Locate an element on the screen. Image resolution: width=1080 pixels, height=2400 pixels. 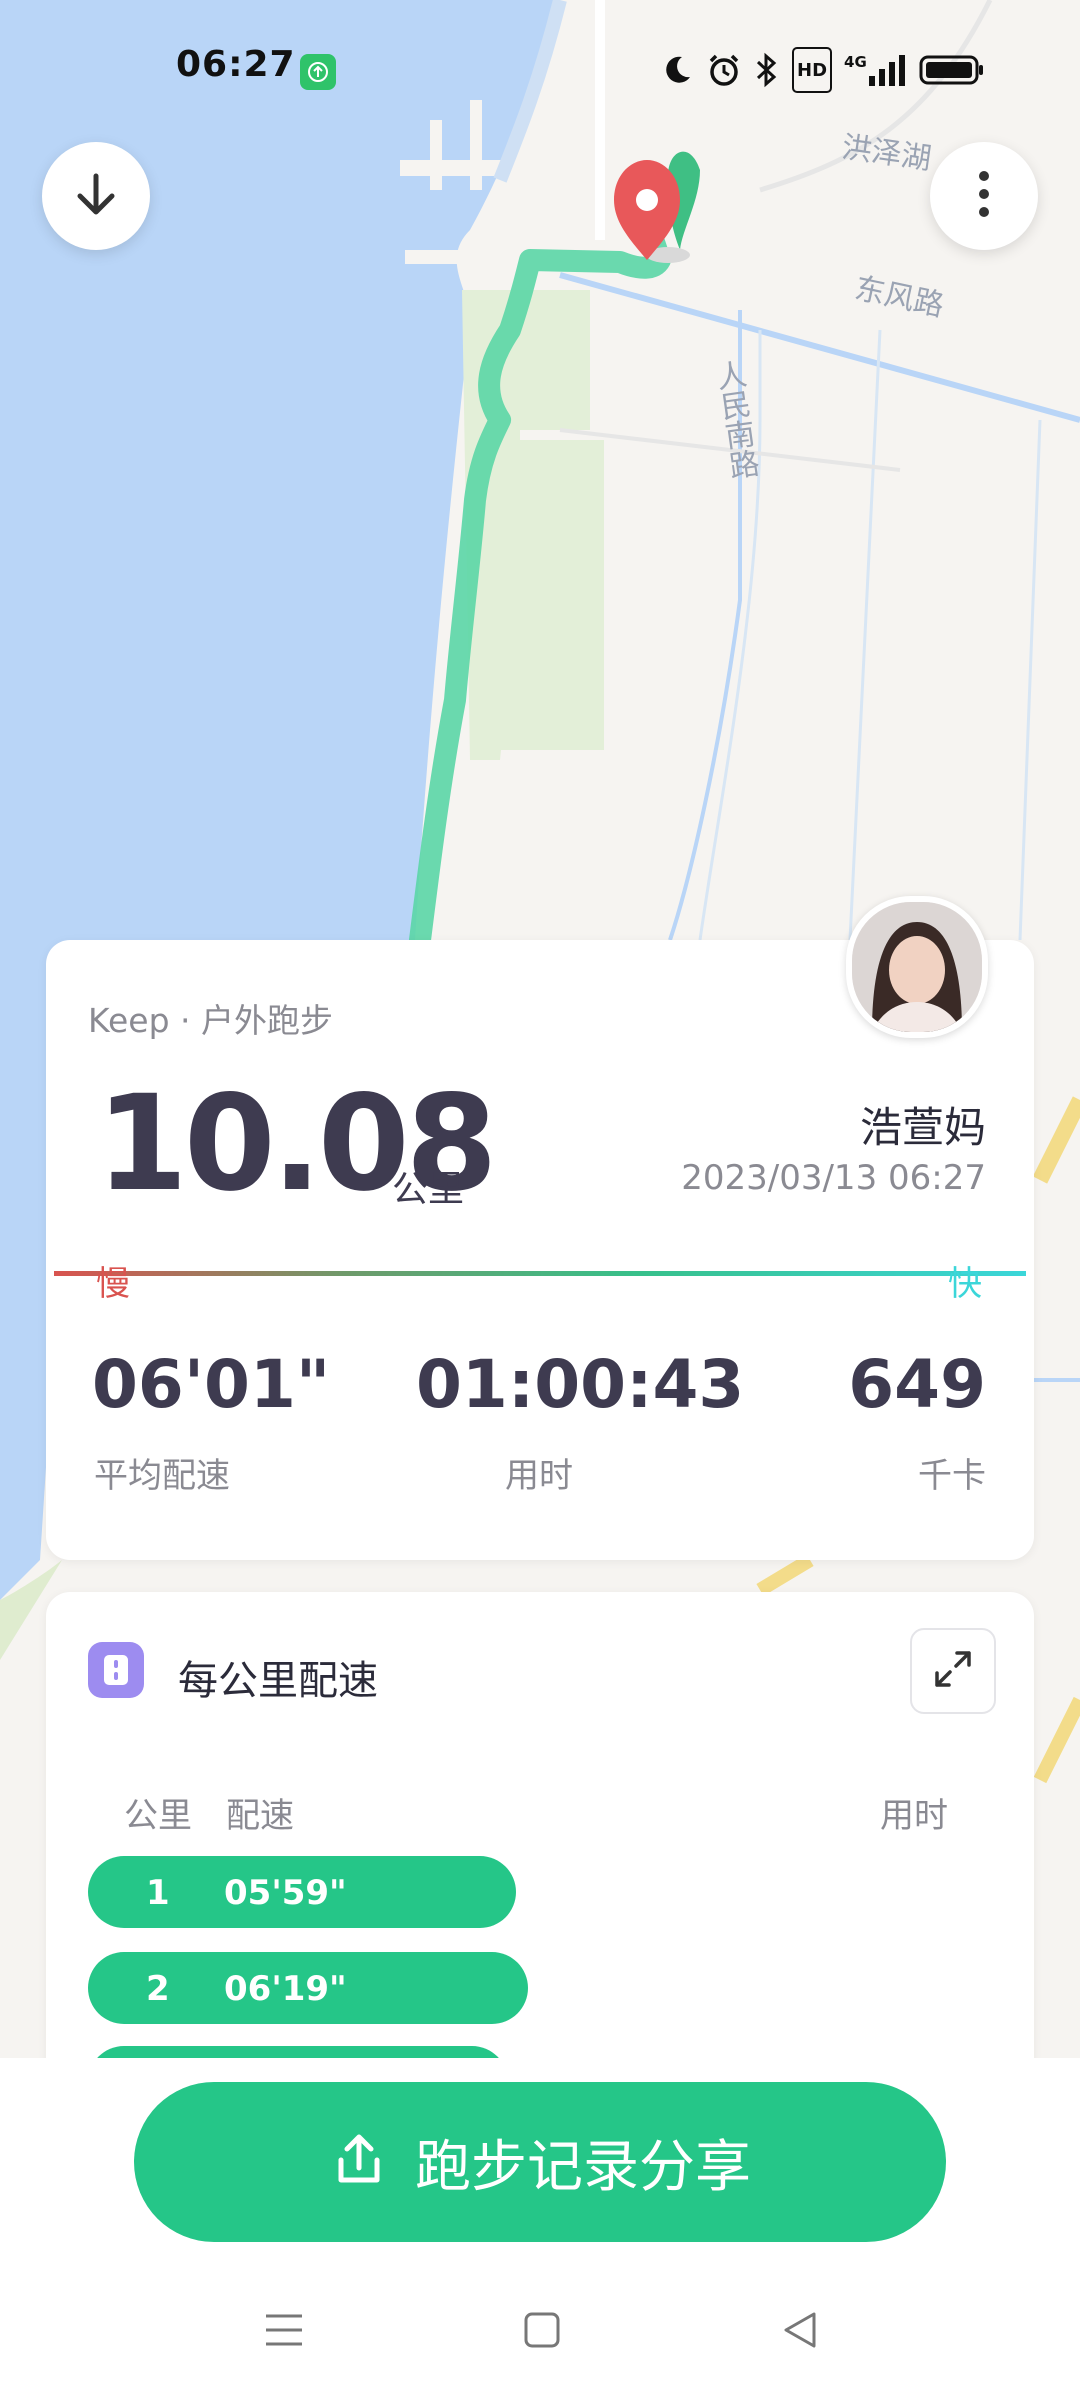
battery-icon is located at coordinates (952, 70).